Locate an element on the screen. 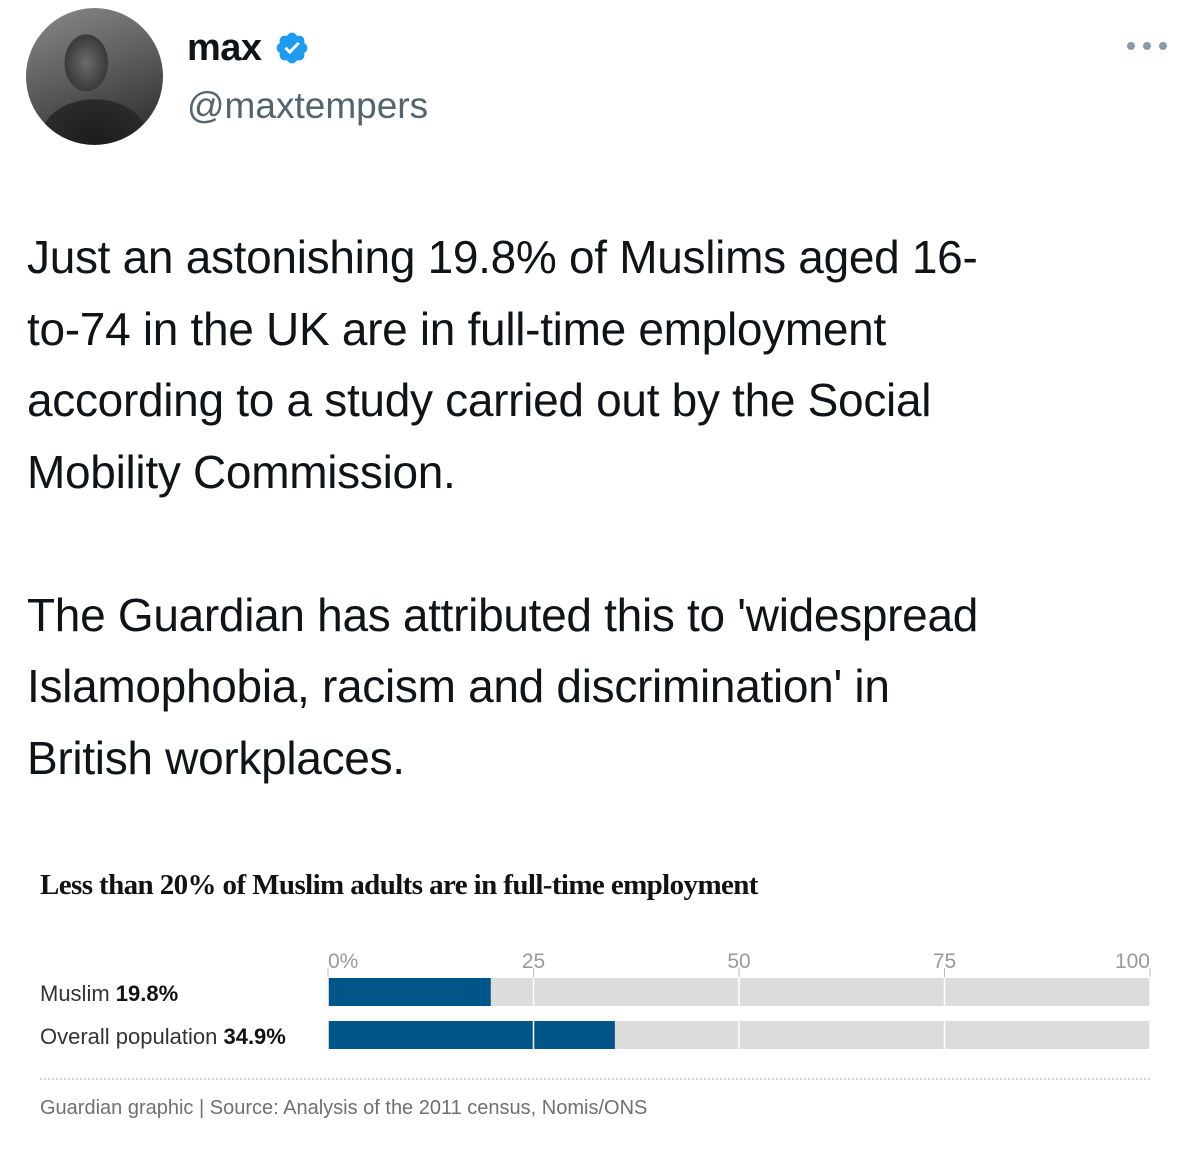  author-name-row: max is located at coordinates (248, 48).